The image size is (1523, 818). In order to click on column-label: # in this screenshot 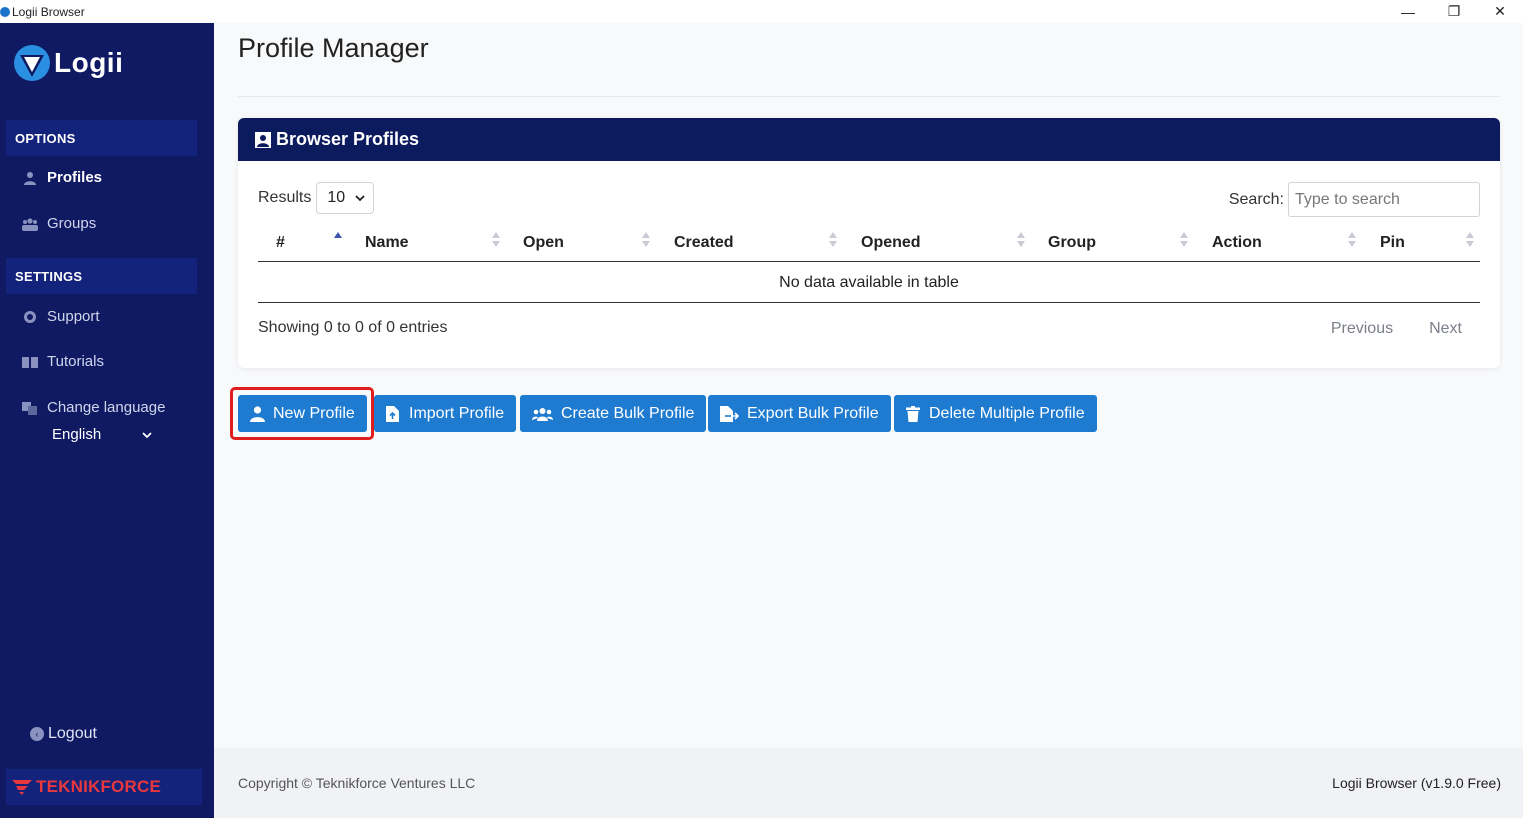, I will do `click(280, 242)`.